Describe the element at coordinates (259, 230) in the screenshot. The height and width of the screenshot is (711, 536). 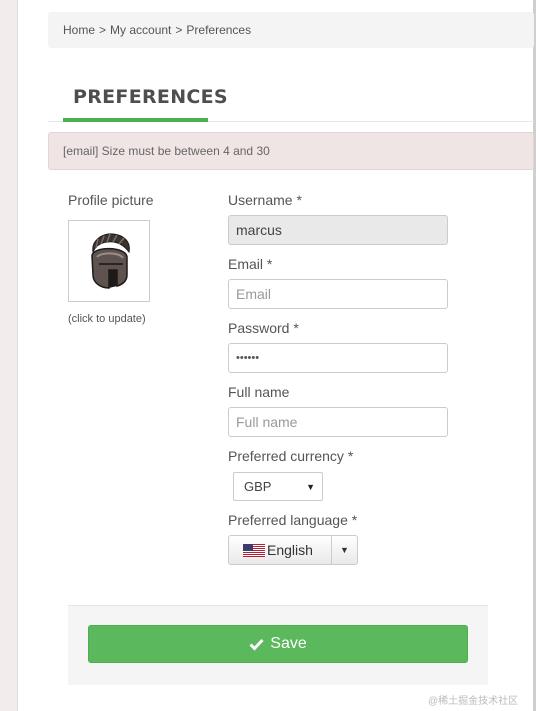
I see `username-value: marcus` at that location.